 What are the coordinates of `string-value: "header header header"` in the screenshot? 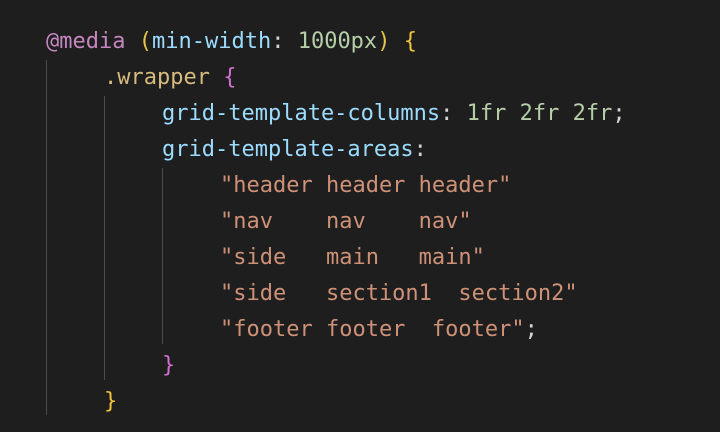 It's located at (366, 185).